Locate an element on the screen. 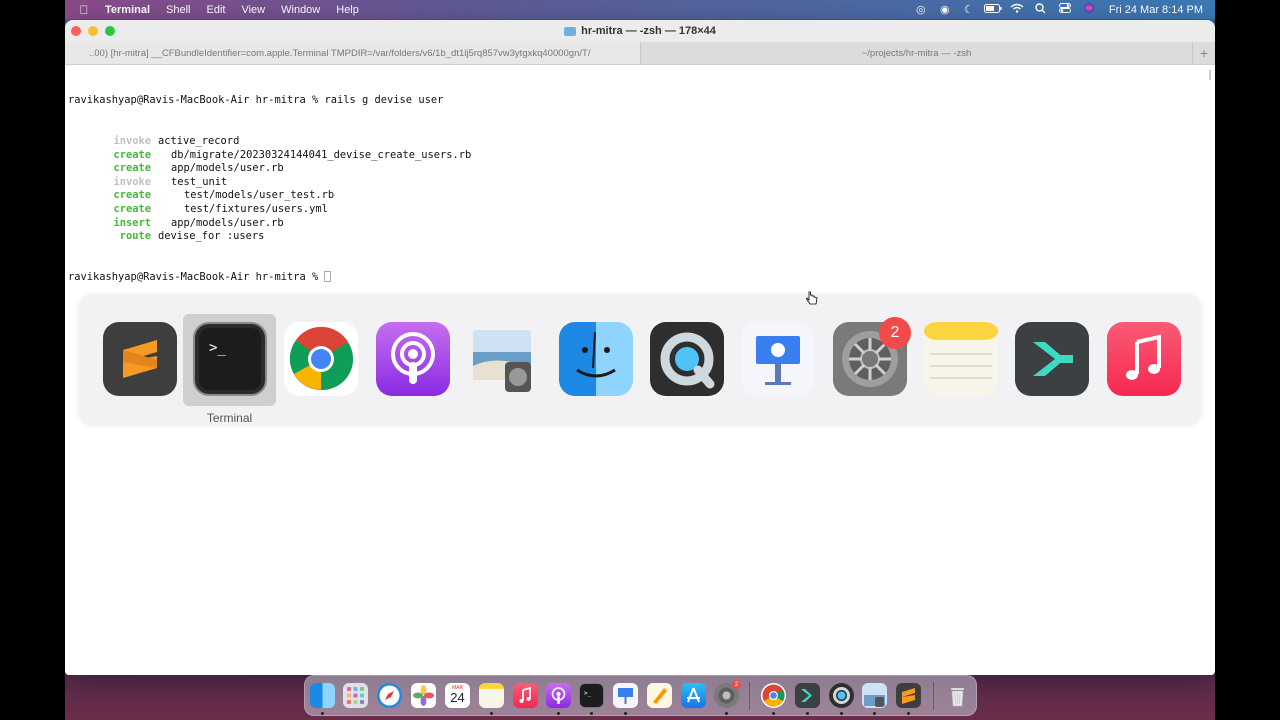  output-line: create test/models/user_test.rb is located at coordinates (638, 196).